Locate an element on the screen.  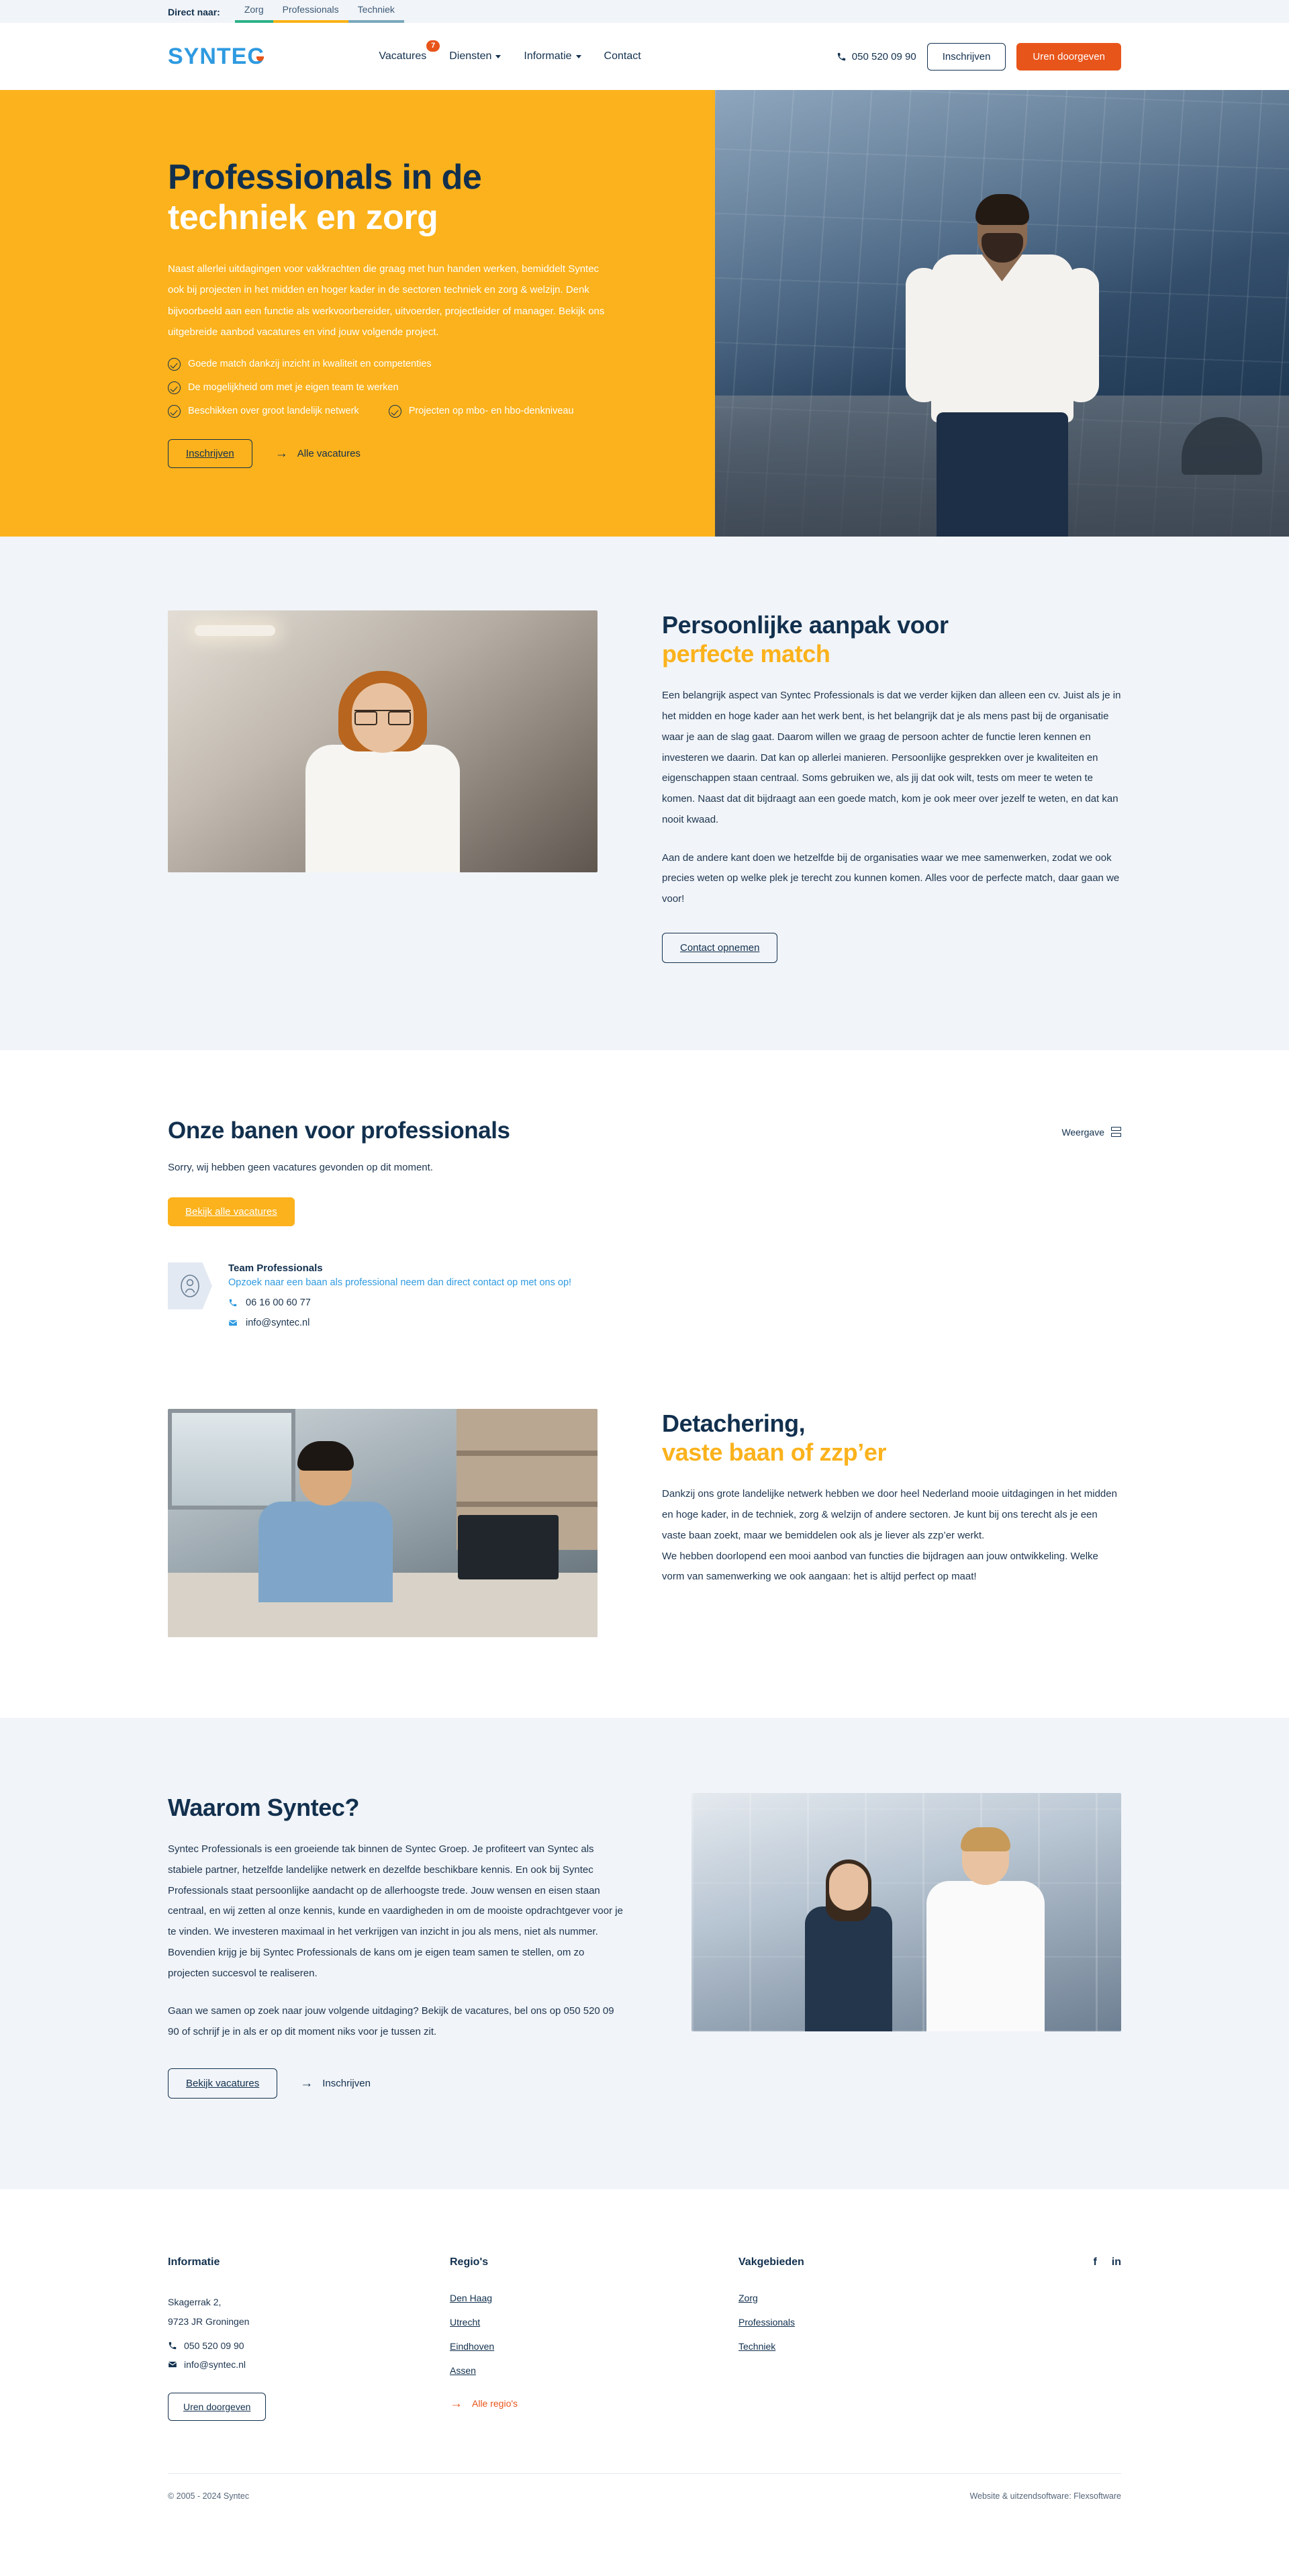
why-cta-group: Bekijk vacatures → Inschrijven is located at coordinates (397, 2083).